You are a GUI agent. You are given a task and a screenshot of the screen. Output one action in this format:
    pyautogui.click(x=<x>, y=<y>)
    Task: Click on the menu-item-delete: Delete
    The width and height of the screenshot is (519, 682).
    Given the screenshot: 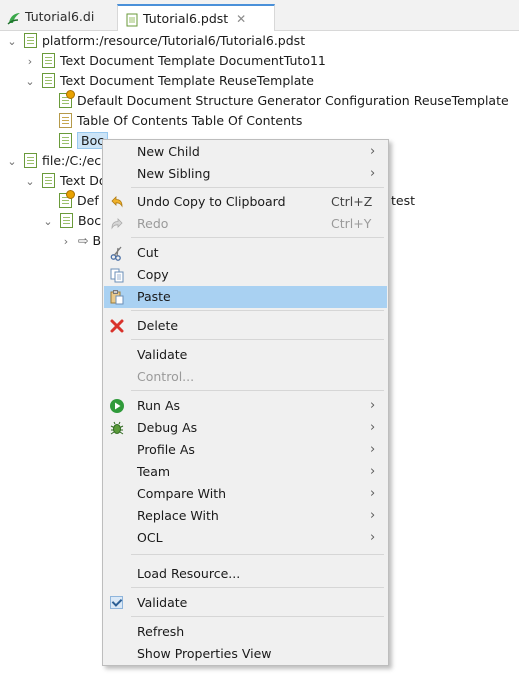 What is the action you would take?
    pyautogui.click(x=245, y=326)
    